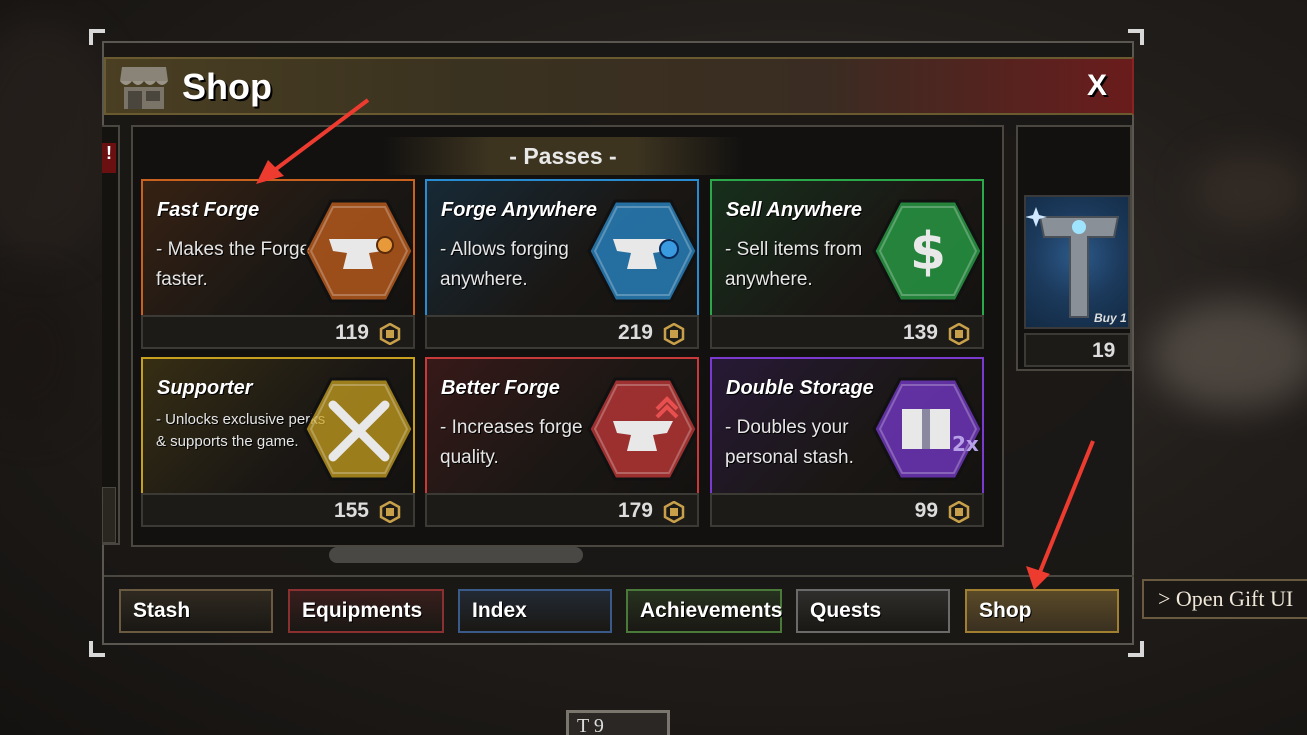  Describe the element at coordinates (635, 510) in the screenshot. I see `pass-price: 179` at that location.